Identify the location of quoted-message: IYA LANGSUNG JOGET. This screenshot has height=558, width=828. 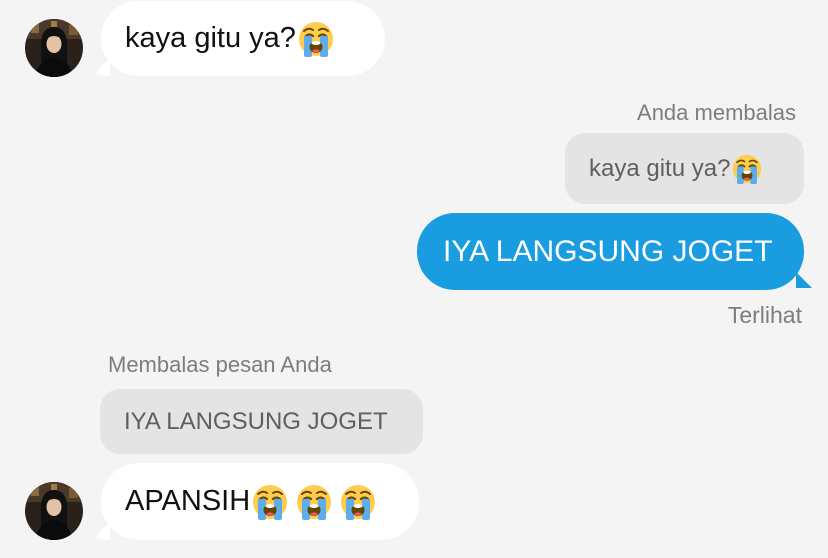
(261, 421).